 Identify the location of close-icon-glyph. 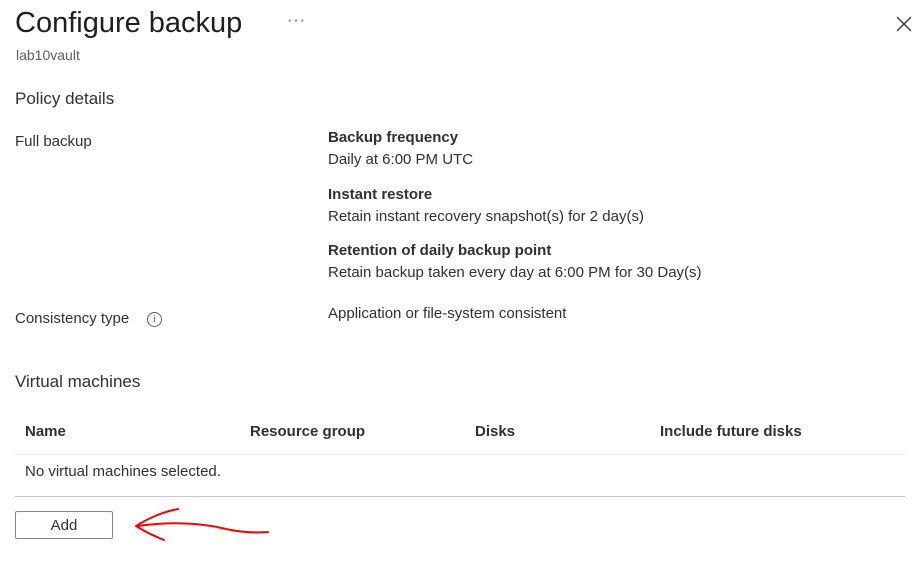
(904, 24).